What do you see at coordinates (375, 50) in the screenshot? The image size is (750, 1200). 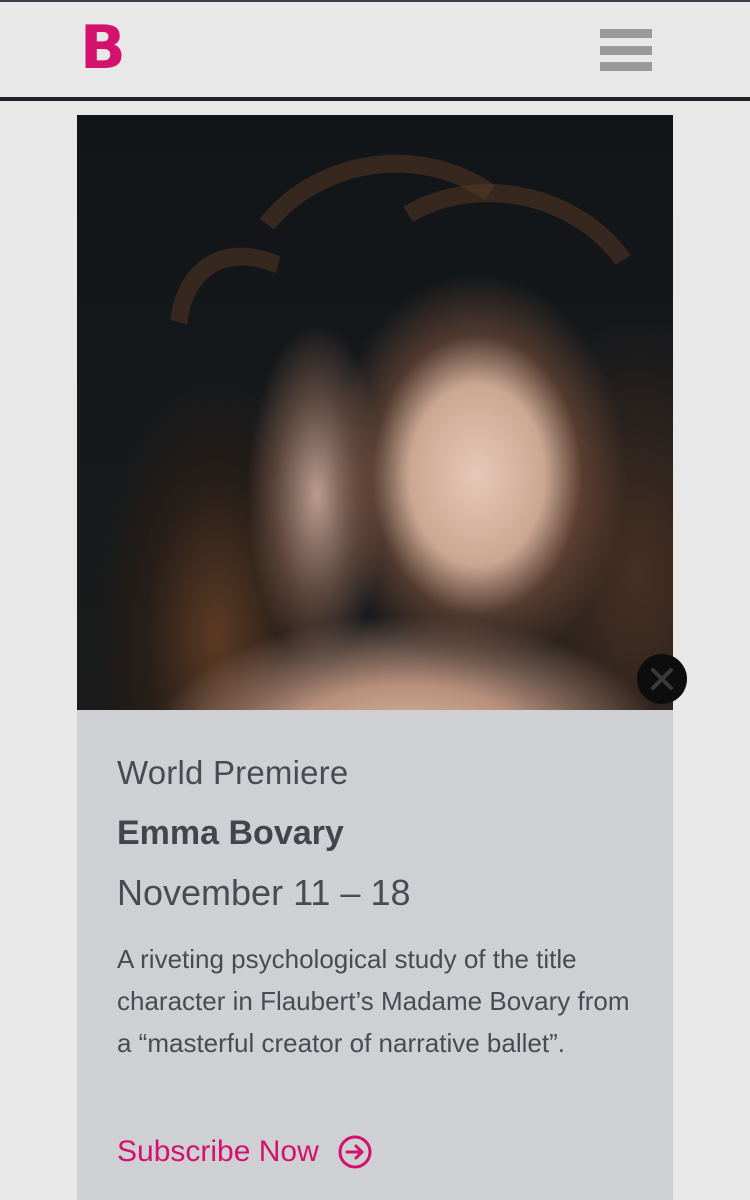 I see `site-header: B` at bounding box center [375, 50].